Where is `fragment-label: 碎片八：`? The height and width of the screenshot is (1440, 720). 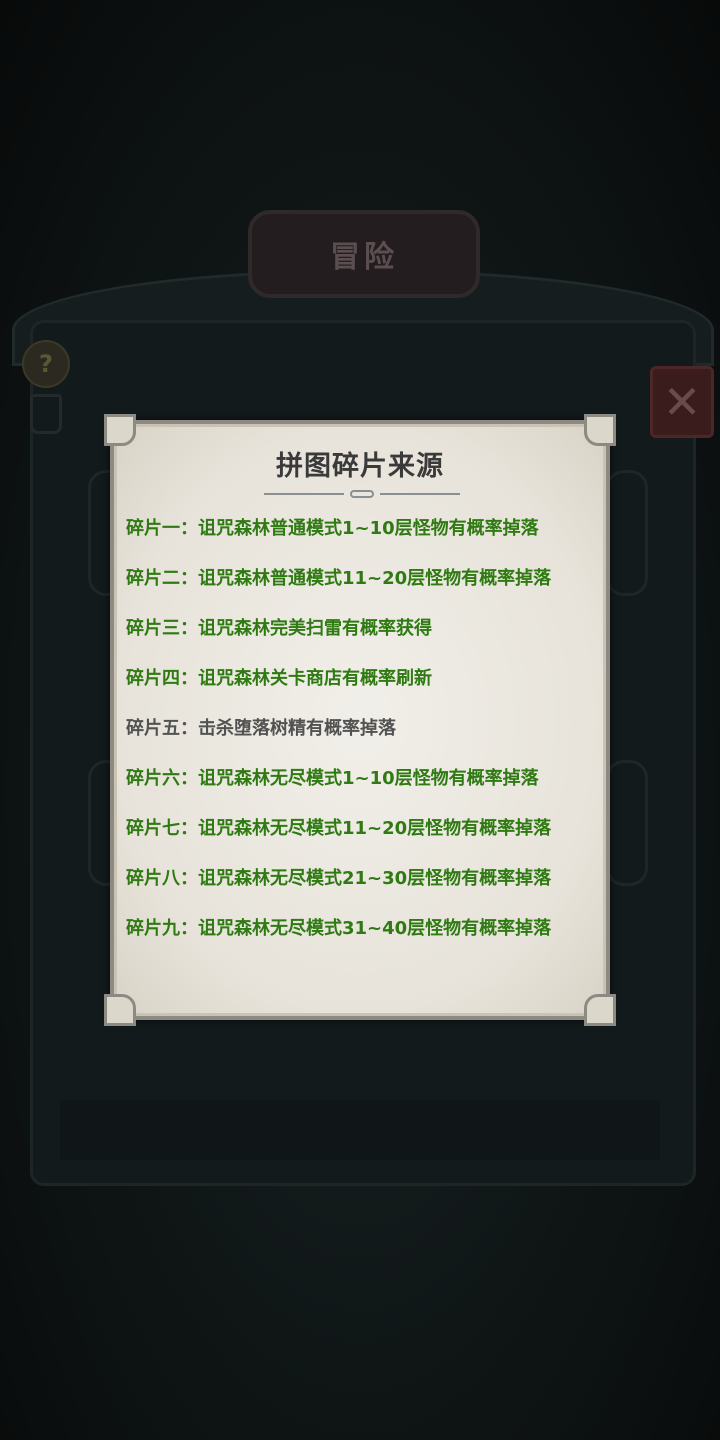
fragment-label: 碎片八： is located at coordinates (162, 878).